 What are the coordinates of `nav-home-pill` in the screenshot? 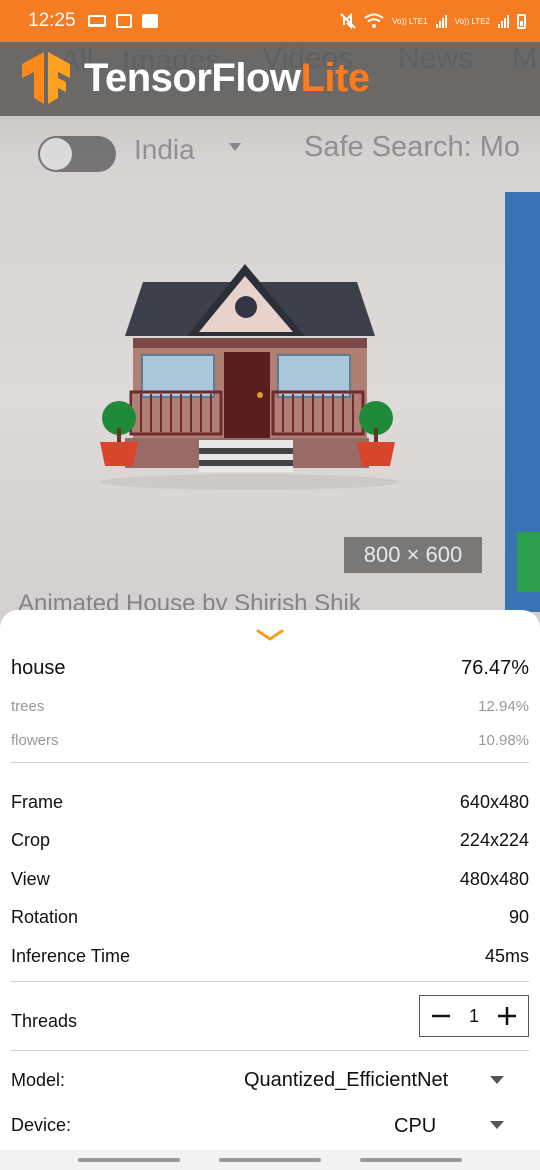 It's located at (270, 1160).